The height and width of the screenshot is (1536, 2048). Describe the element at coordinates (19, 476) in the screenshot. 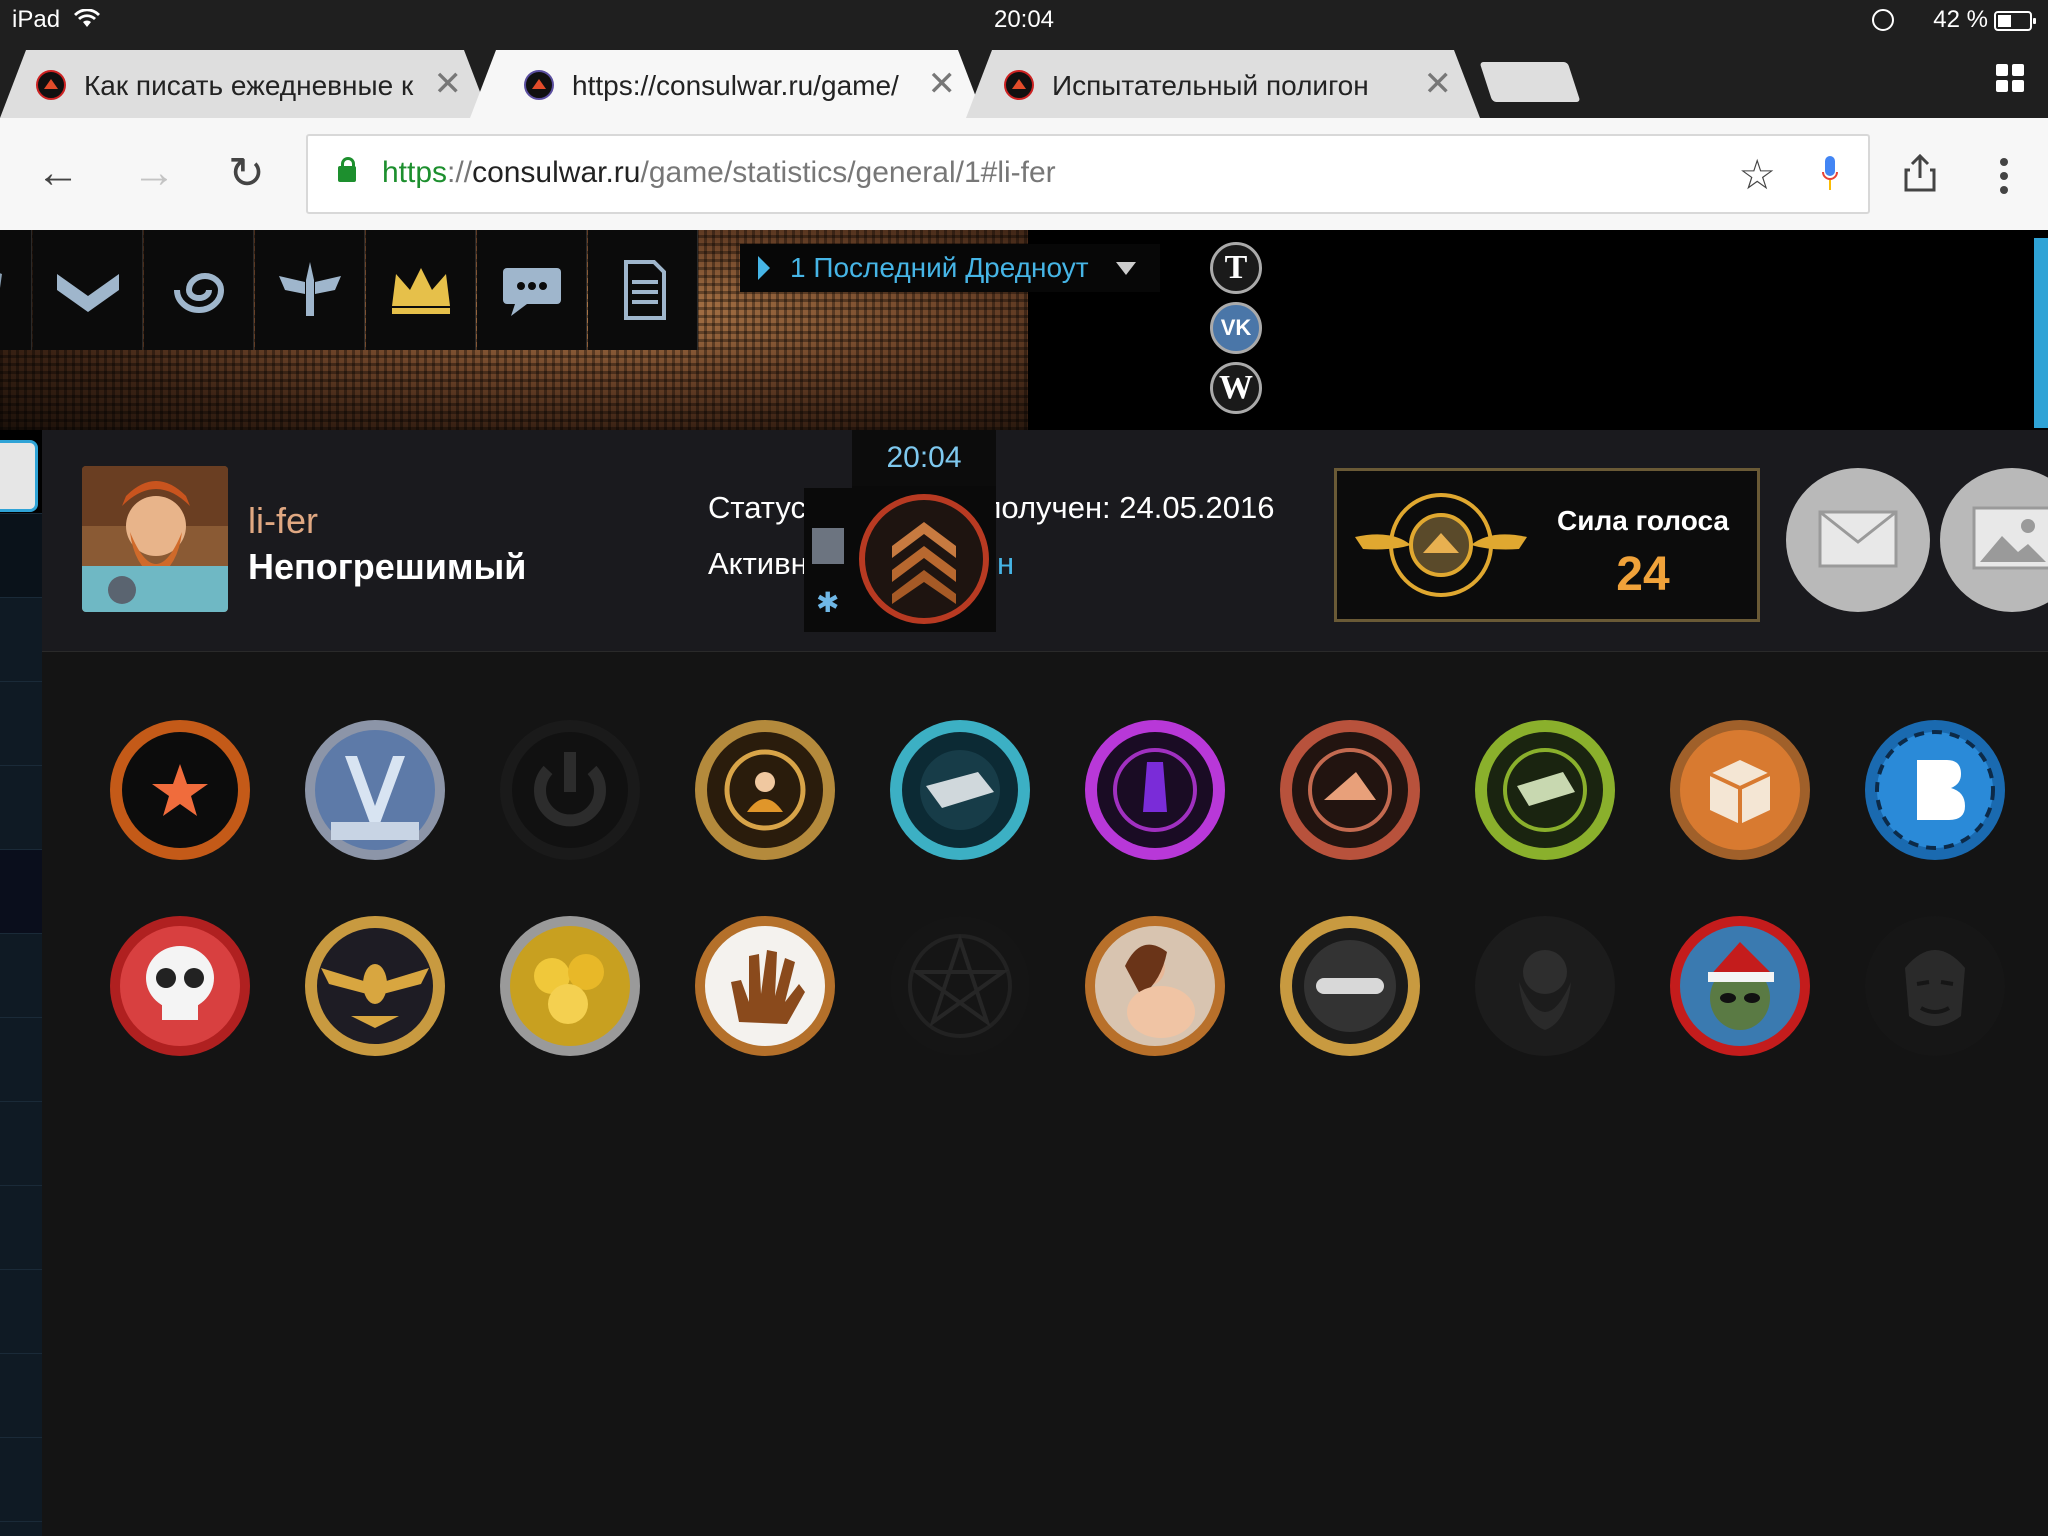

I see `sidebar-toggle-tab` at that location.